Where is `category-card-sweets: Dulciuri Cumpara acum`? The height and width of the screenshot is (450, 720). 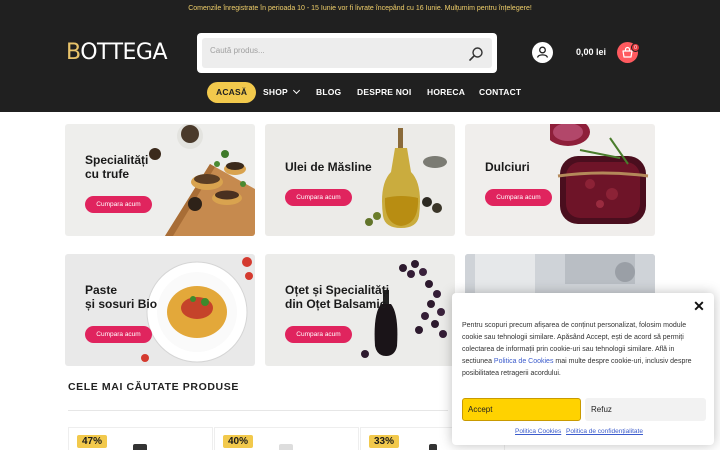 category-card-sweets: Dulciuri Cumpara acum is located at coordinates (560, 180).